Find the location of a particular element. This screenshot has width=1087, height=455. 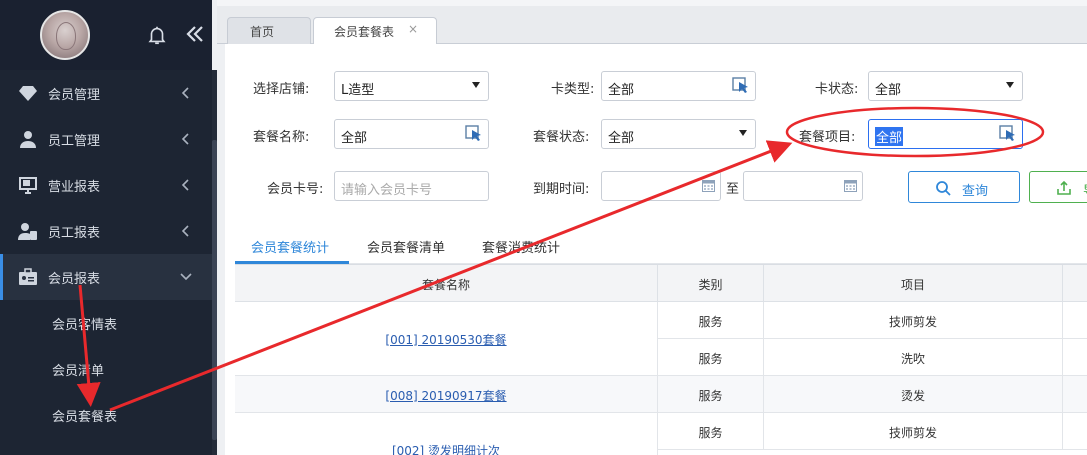

card-type-field: 全部 is located at coordinates (678, 86).